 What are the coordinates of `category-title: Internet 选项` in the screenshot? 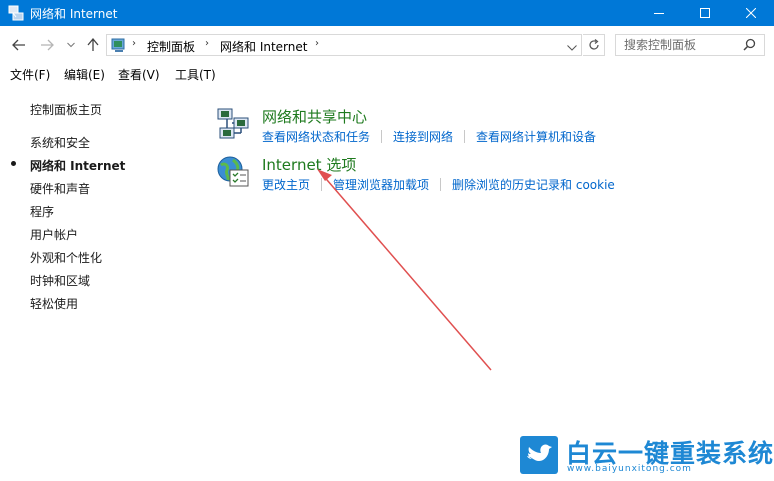 It's located at (309, 164).